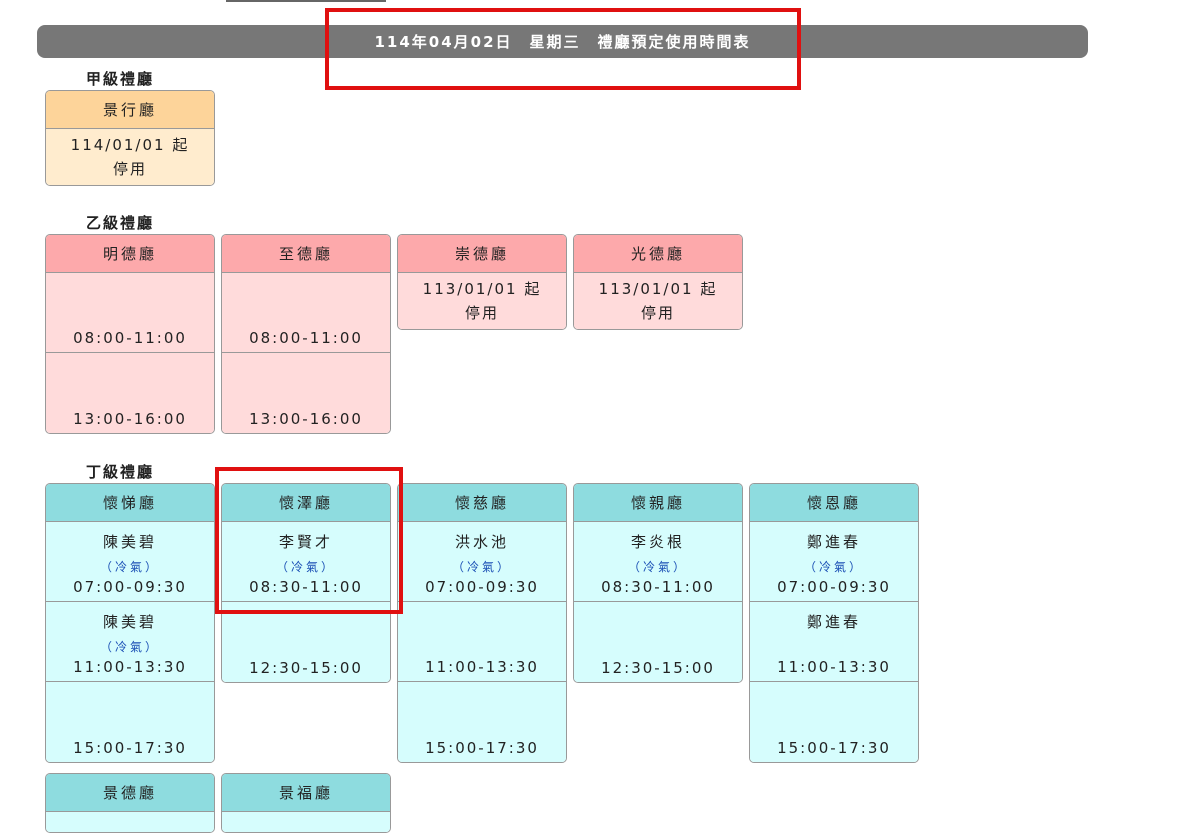  I want to click on time-slot: 李炎根 （冷氣） 08:30-11:00, so click(658, 562).